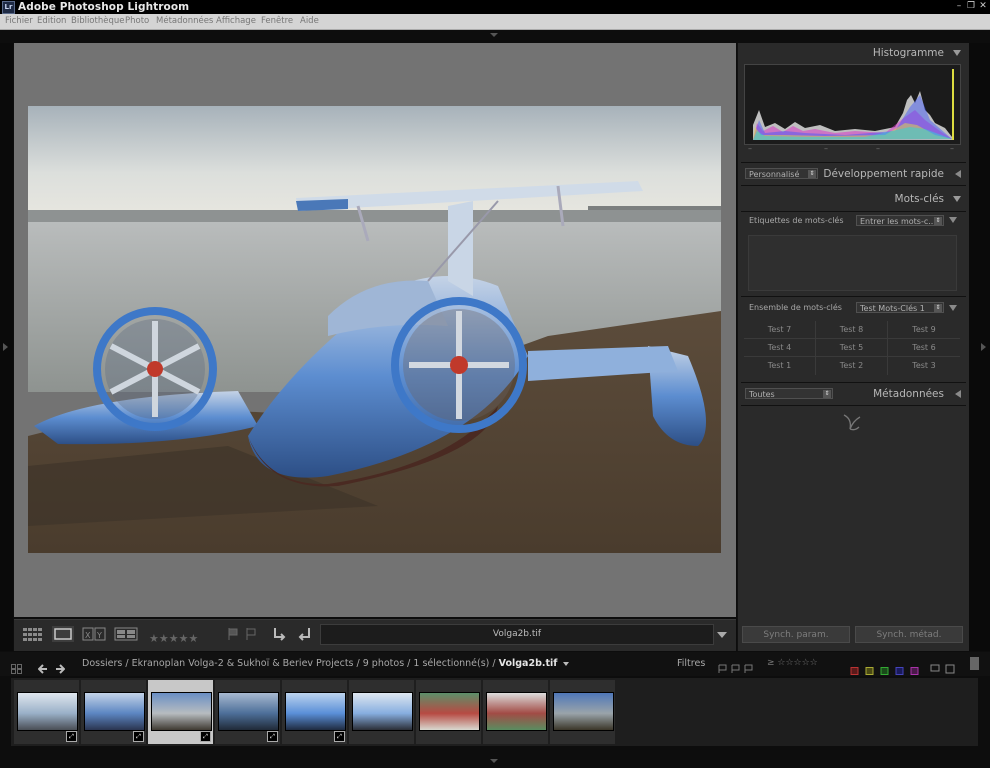 Image resolution: width=990 pixels, height=768 pixels. Describe the element at coordinates (97, 21) in the screenshot. I see `menu-bibliotheque: Bibliothèque` at that location.